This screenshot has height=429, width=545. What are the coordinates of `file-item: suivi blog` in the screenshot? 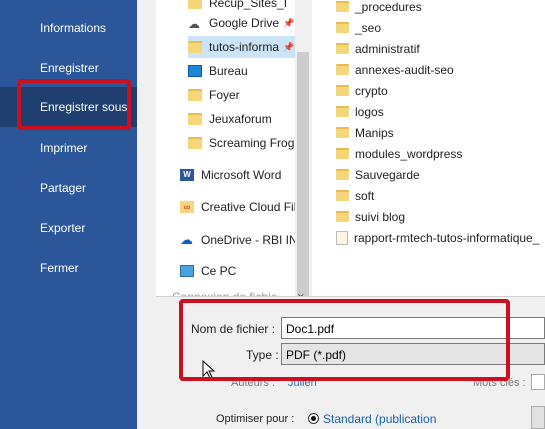 It's located at (370, 216).